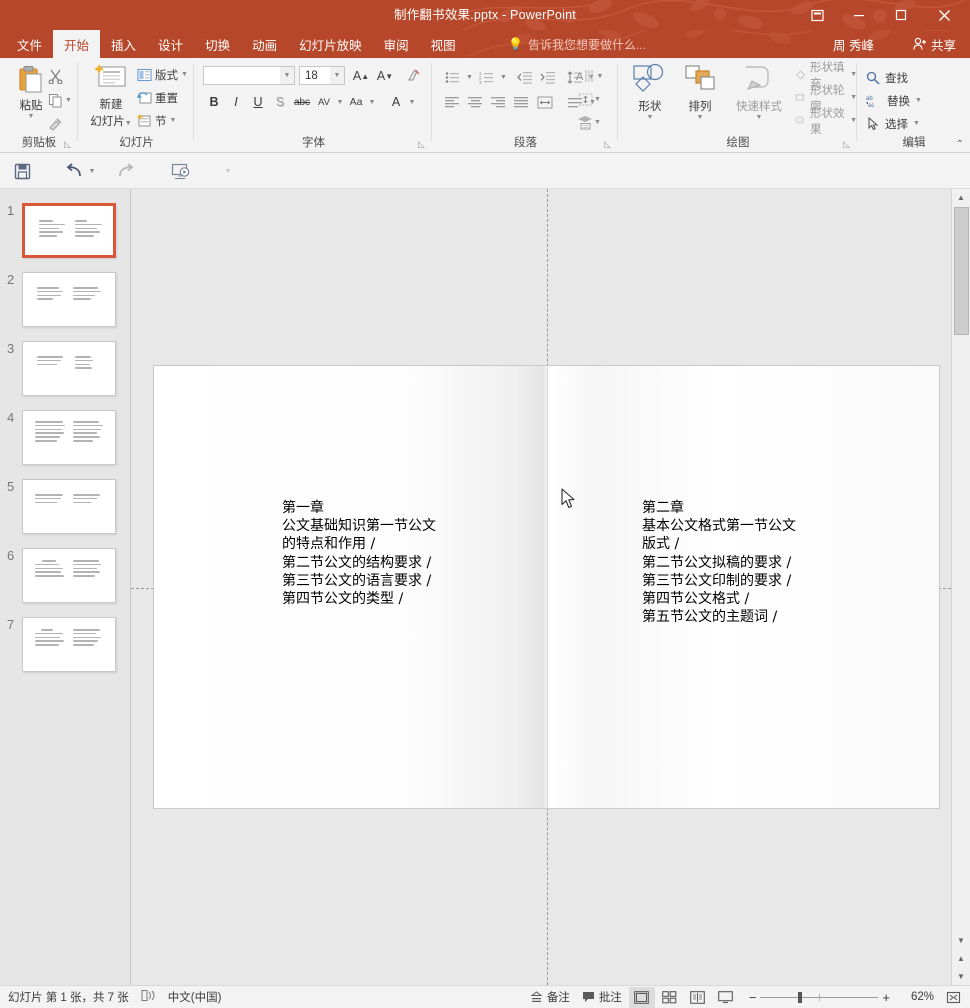 Image resolution: width=970 pixels, height=1008 pixels. Describe the element at coordinates (258, 102) in the screenshot. I see `underline-button: U` at that location.